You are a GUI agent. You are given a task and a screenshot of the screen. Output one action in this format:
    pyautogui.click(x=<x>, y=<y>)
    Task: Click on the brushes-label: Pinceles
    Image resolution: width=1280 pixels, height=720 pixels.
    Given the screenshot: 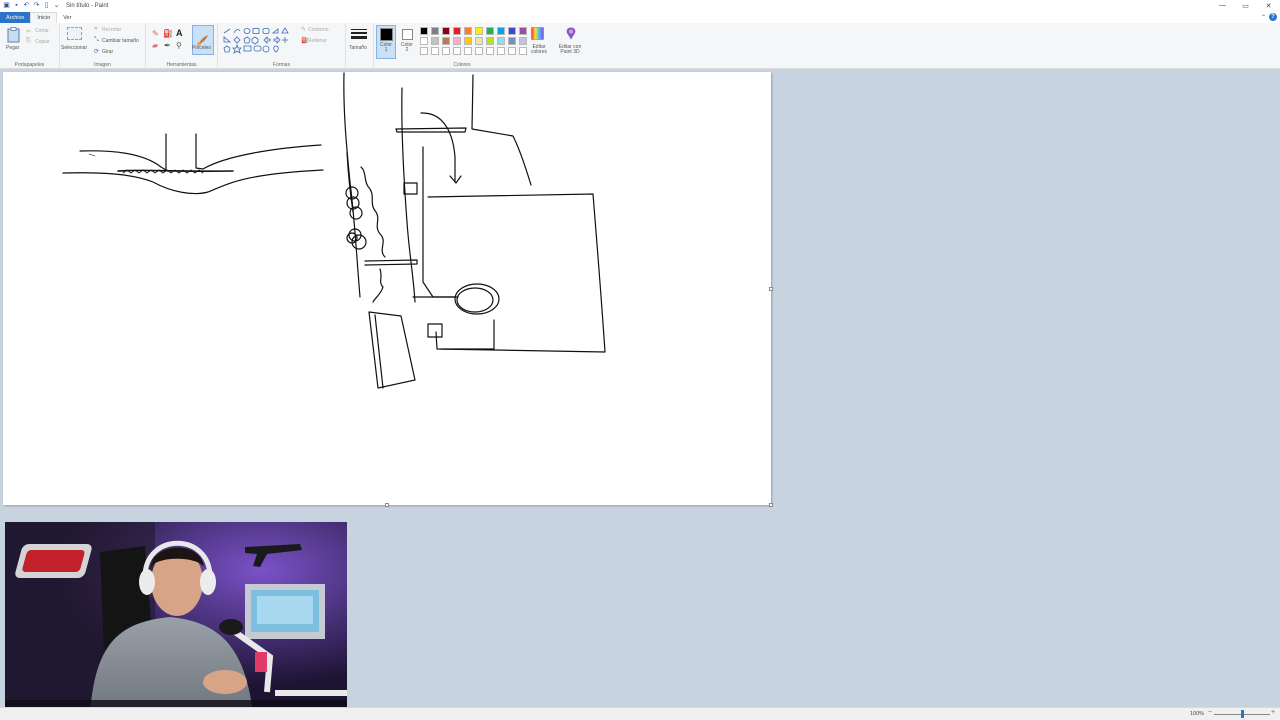 What is the action you would take?
    pyautogui.click(x=201, y=48)
    